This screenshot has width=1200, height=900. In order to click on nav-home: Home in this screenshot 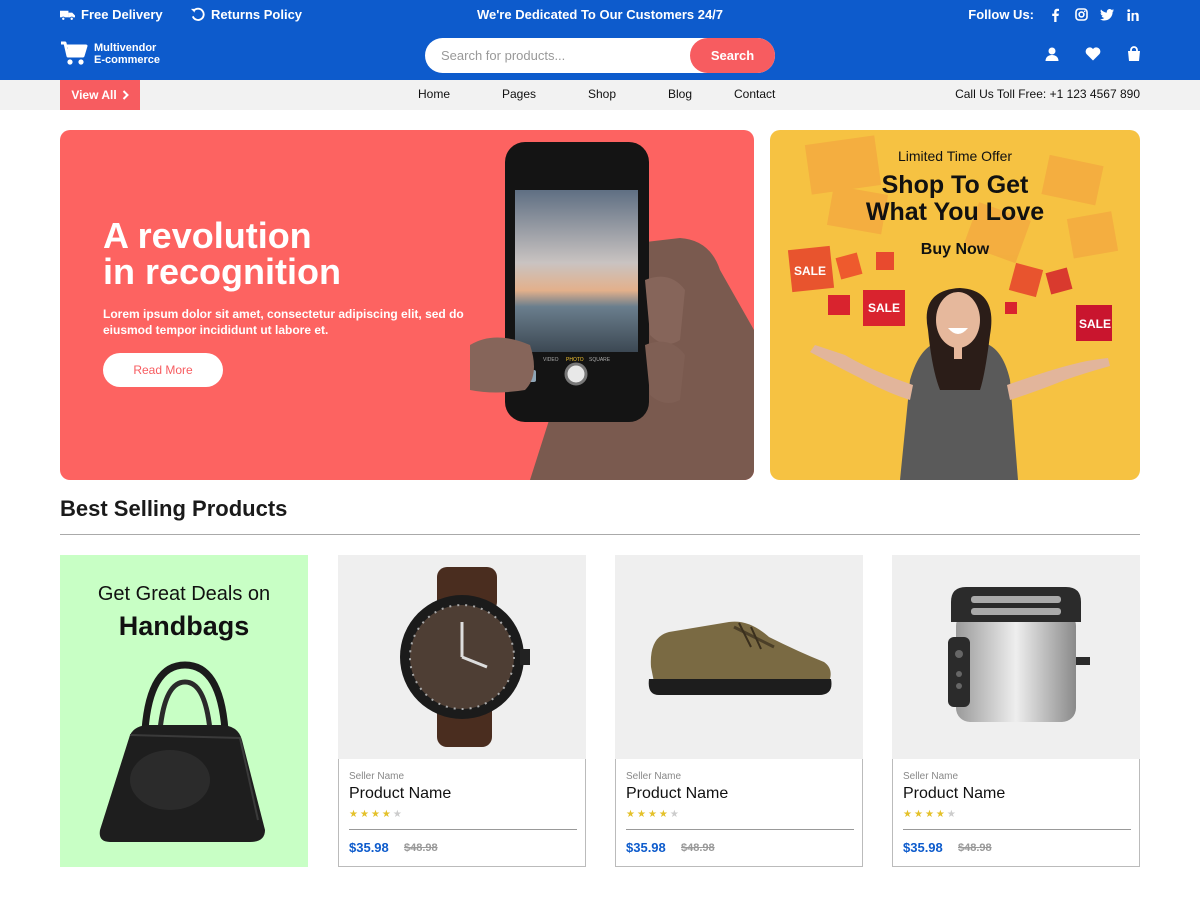, I will do `click(434, 94)`.